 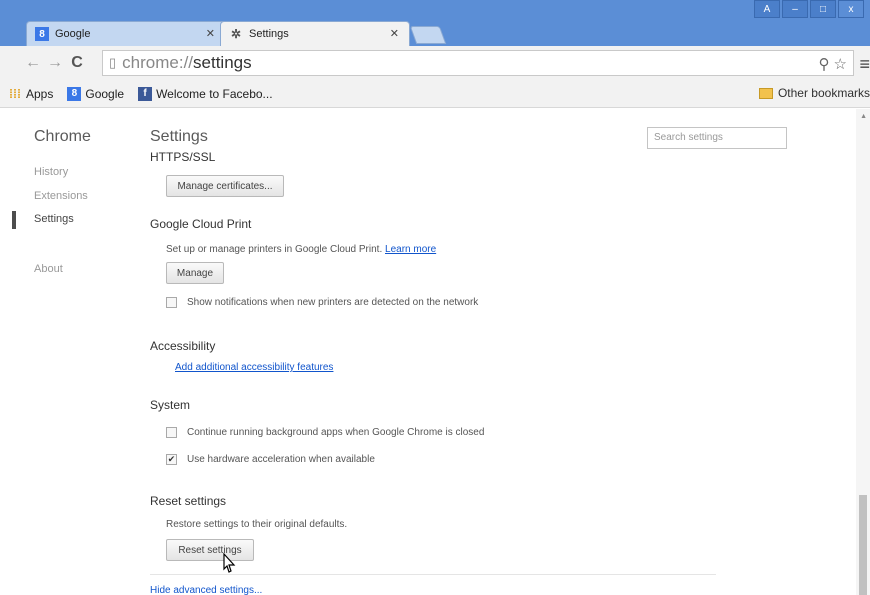 I want to click on section-title-reset: Reset settings, so click(x=188, y=501).